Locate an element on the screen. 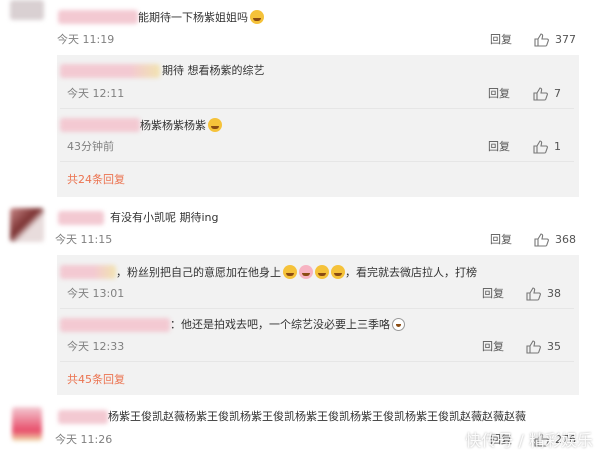 The height and width of the screenshot is (455, 601). reply-time: 今天 12:33 is located at coordinates (96, 346).